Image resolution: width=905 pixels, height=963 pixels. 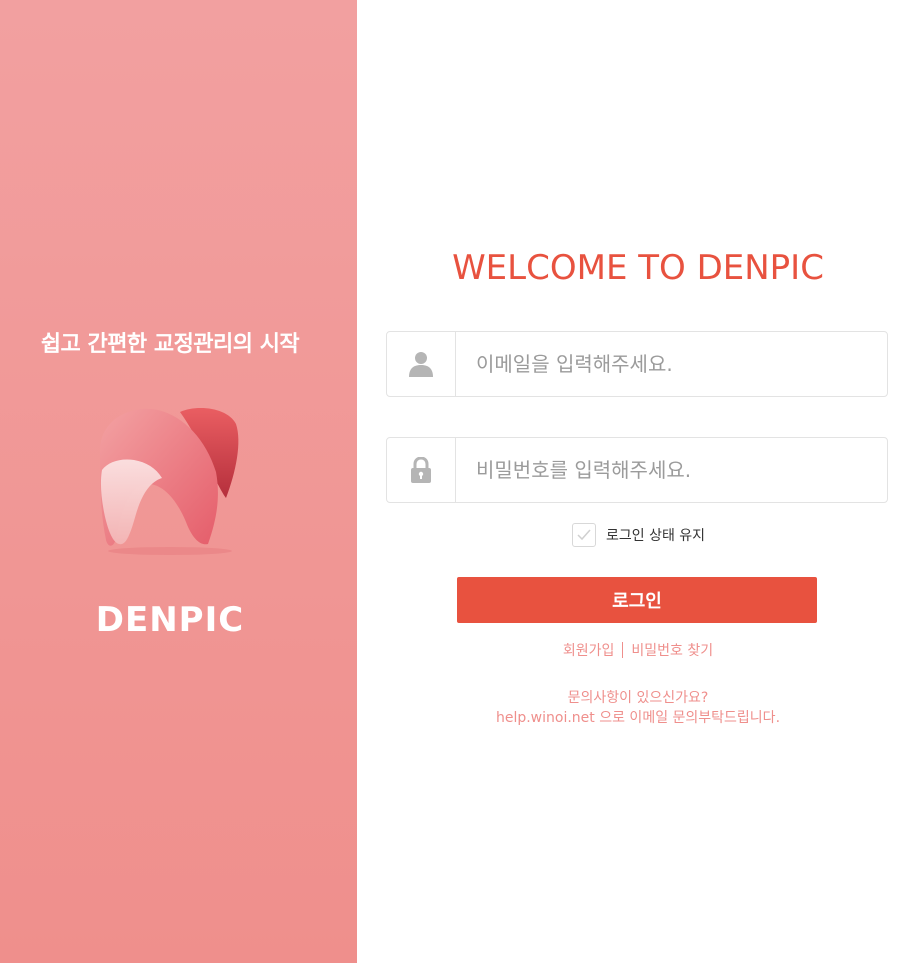 I want to click on email-input, so click(x=671, y=364).